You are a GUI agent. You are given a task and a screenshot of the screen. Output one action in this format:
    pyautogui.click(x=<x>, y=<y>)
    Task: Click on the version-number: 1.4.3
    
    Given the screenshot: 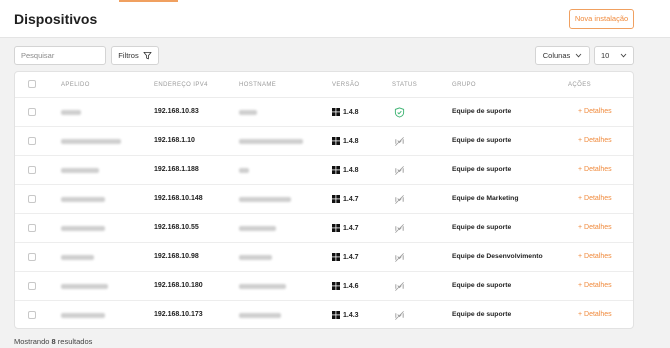 What is the action you would take?
    pyautogui.click(x=351, y=315)
    